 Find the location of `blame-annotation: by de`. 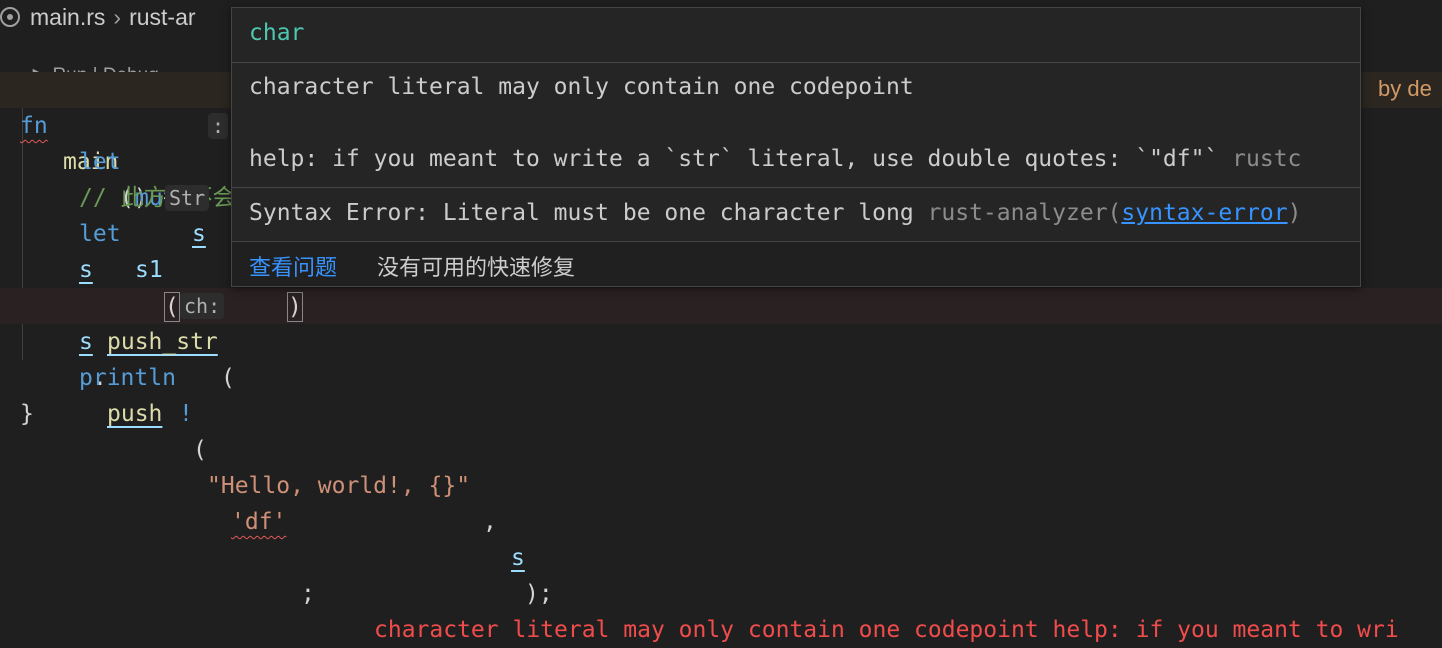

blame-annotation: by de is located at coordinates (1405, 88).